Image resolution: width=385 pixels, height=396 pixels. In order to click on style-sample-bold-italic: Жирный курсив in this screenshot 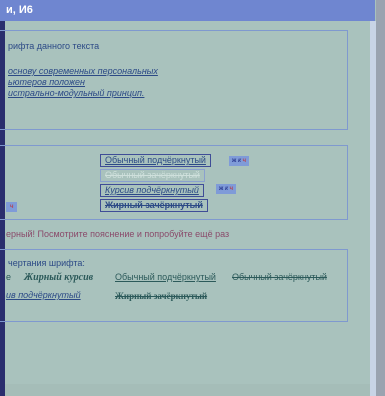, I will do `click(59, 277)`.